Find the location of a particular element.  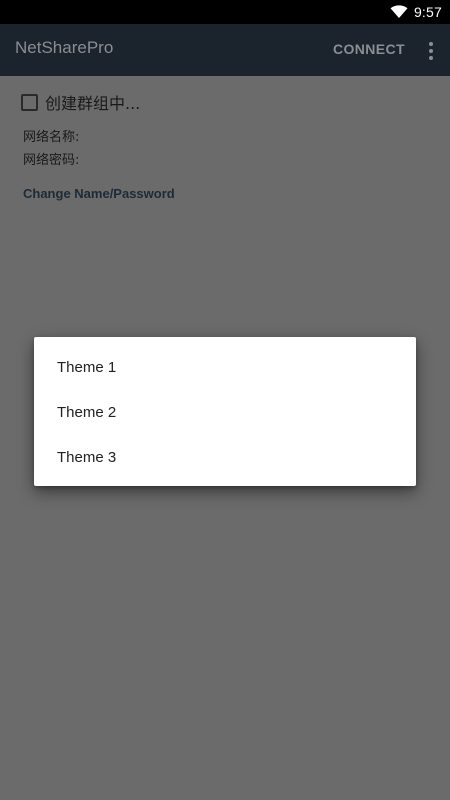

change-name-password-link: Change Name/Password is located at coordinates (99, 193).